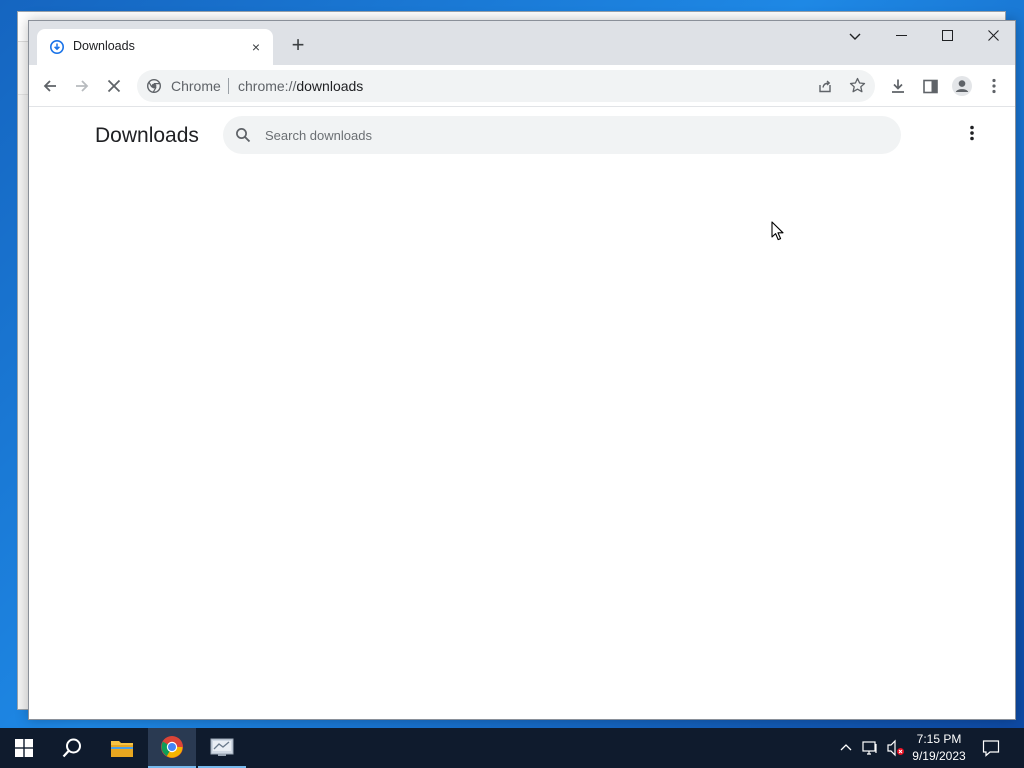 This screenshot has width=1024, height=768. What do you see at coordinates (522, 43) in the screenshot?
I see `tab-strip: Downloads × +` at bounding box center [522, 43].